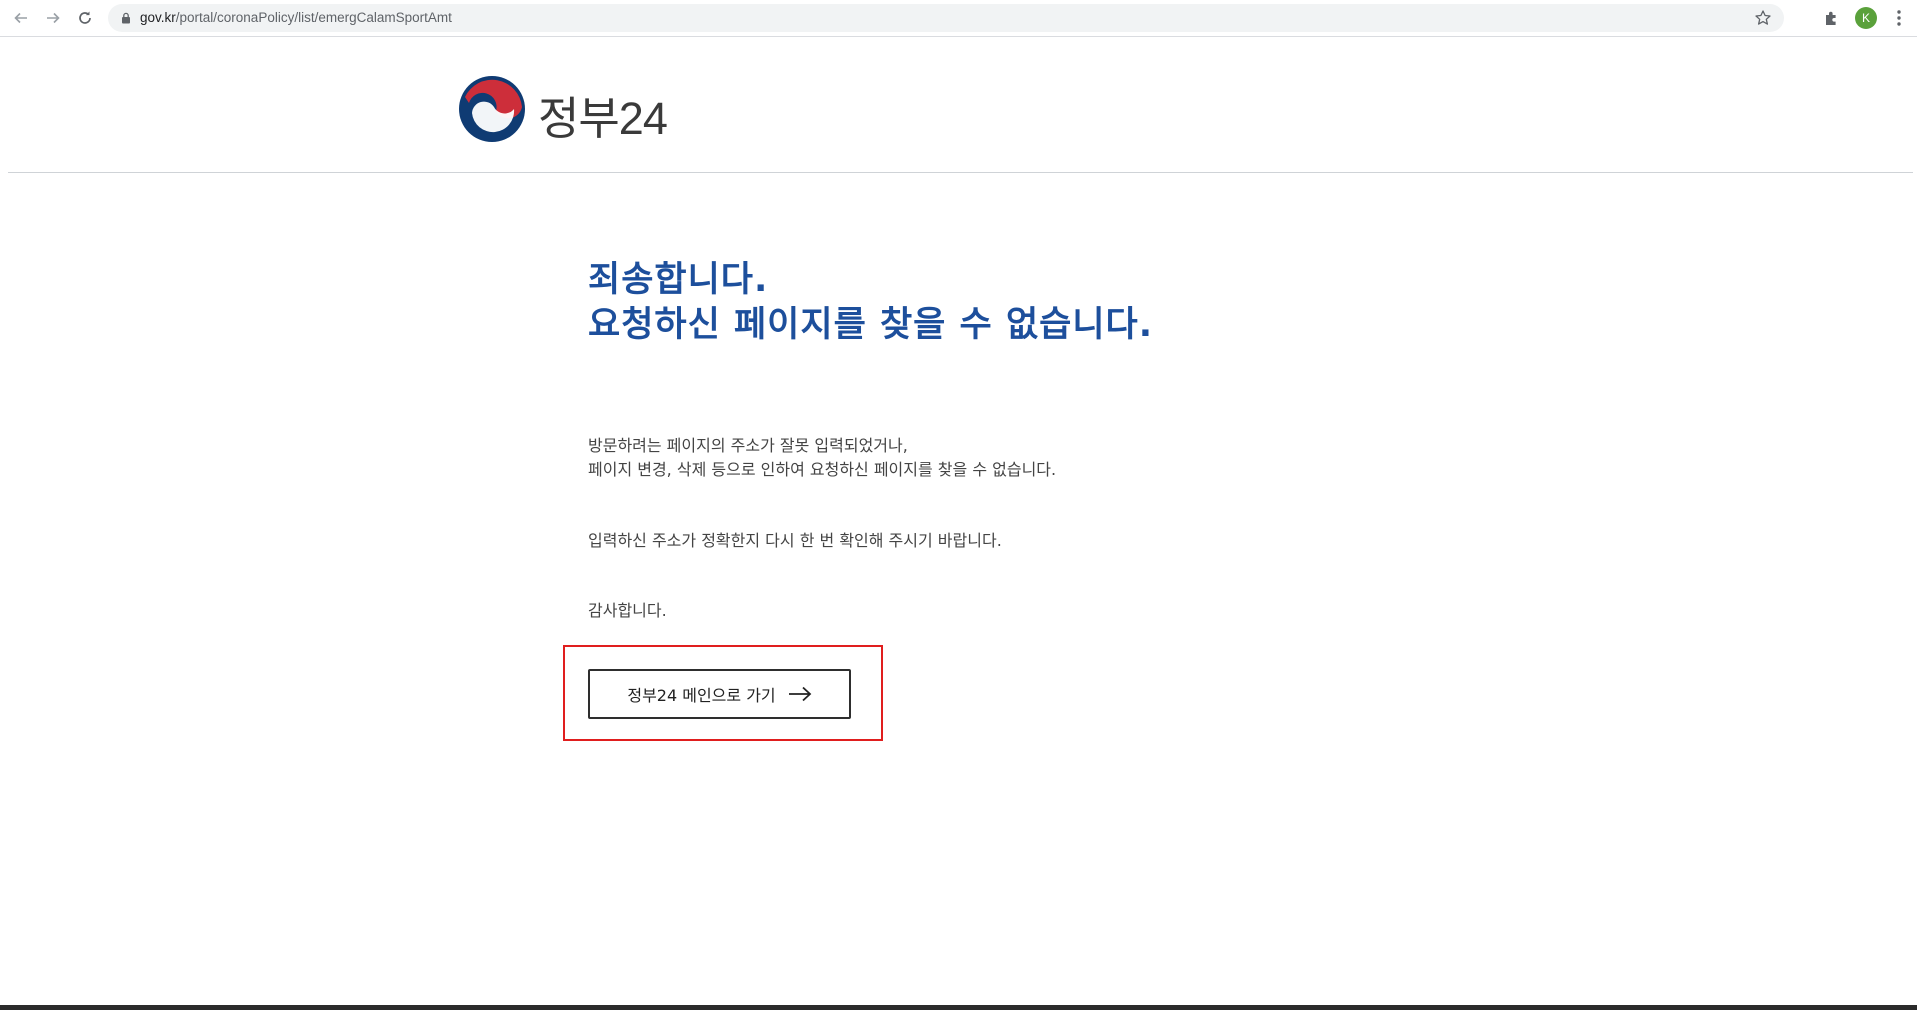 Image resolution: width=1917 pixels, height=1010 pixels. I want to click on taskbar-edge, so click(958, 1007).